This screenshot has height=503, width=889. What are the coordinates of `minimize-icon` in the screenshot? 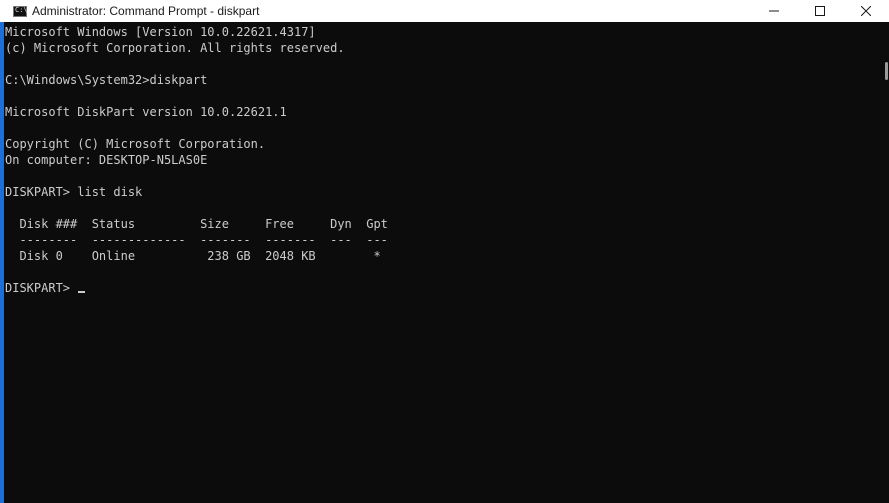 It's located at (774, 11).